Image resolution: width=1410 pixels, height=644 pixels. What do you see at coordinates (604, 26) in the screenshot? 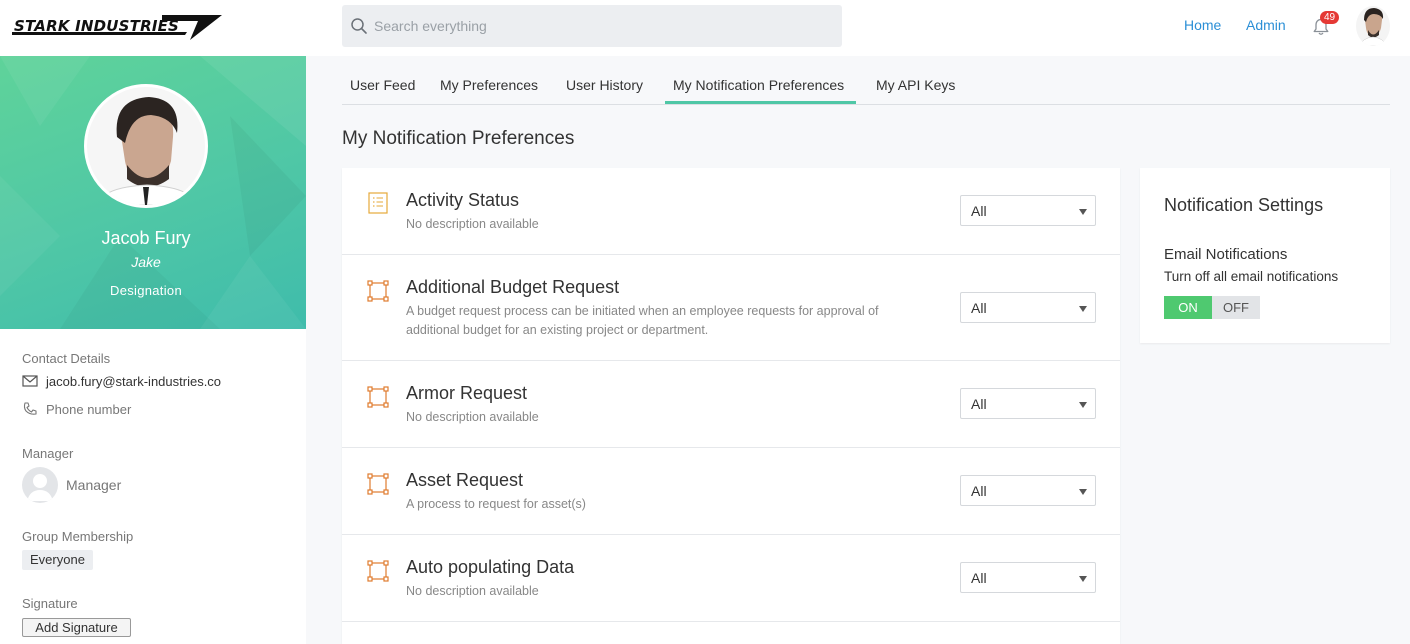
I see `search-input` at bounding box center [604, 26].